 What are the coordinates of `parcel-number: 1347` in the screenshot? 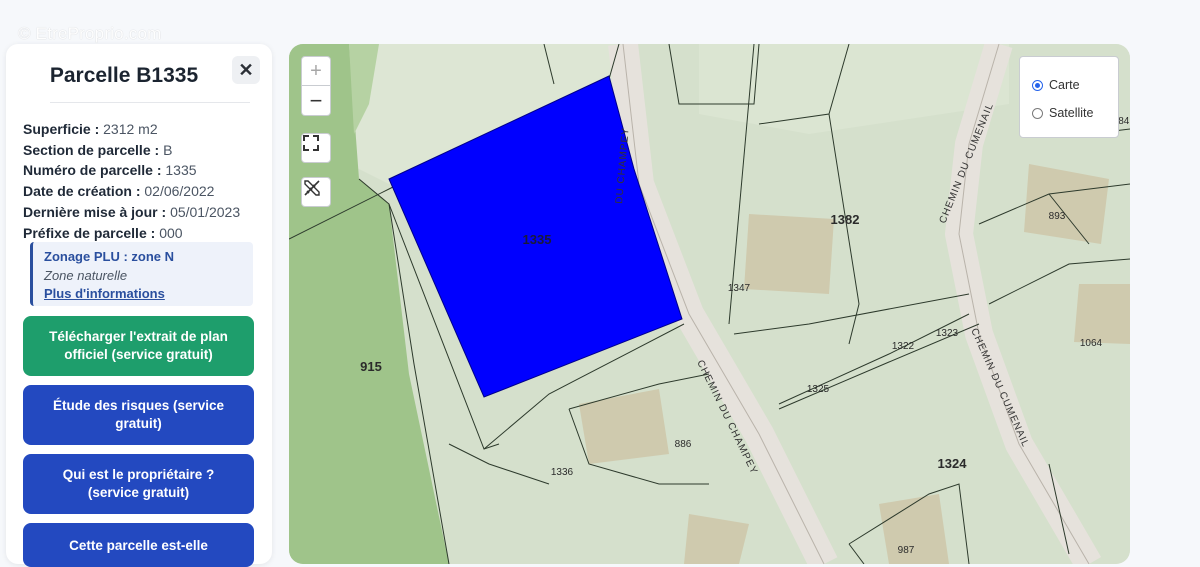 It's located at (739, 288).